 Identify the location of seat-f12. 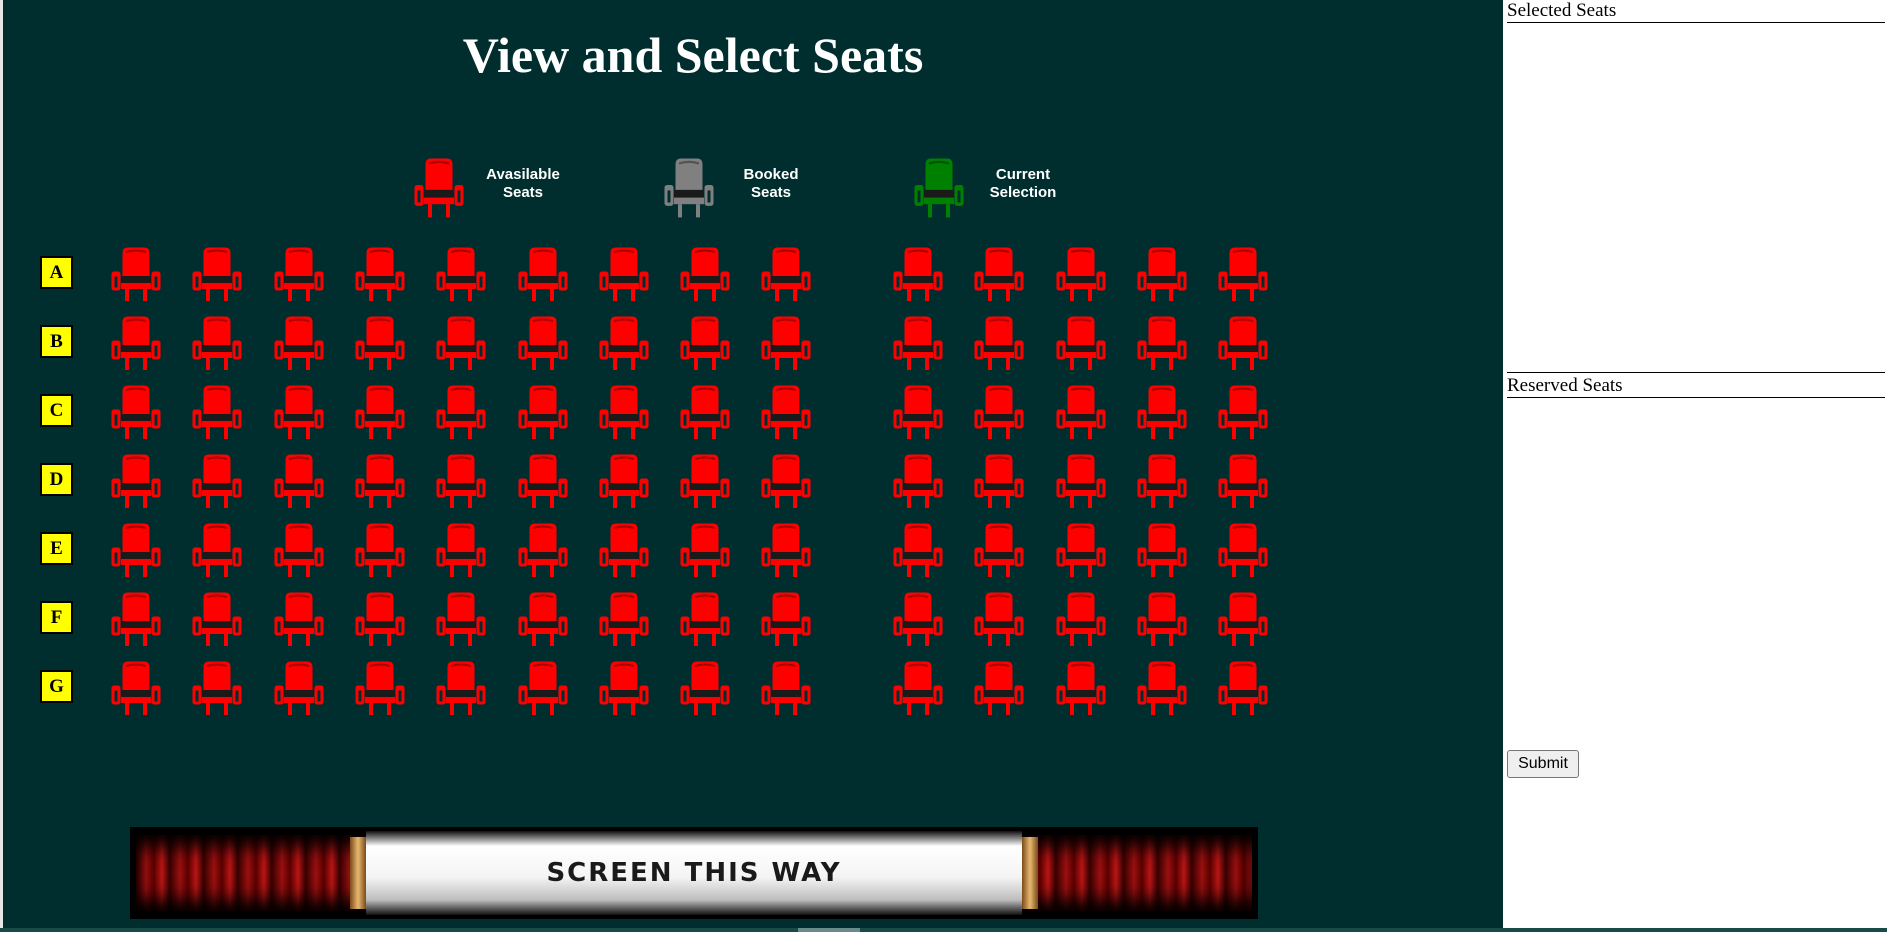
(1081, 619).